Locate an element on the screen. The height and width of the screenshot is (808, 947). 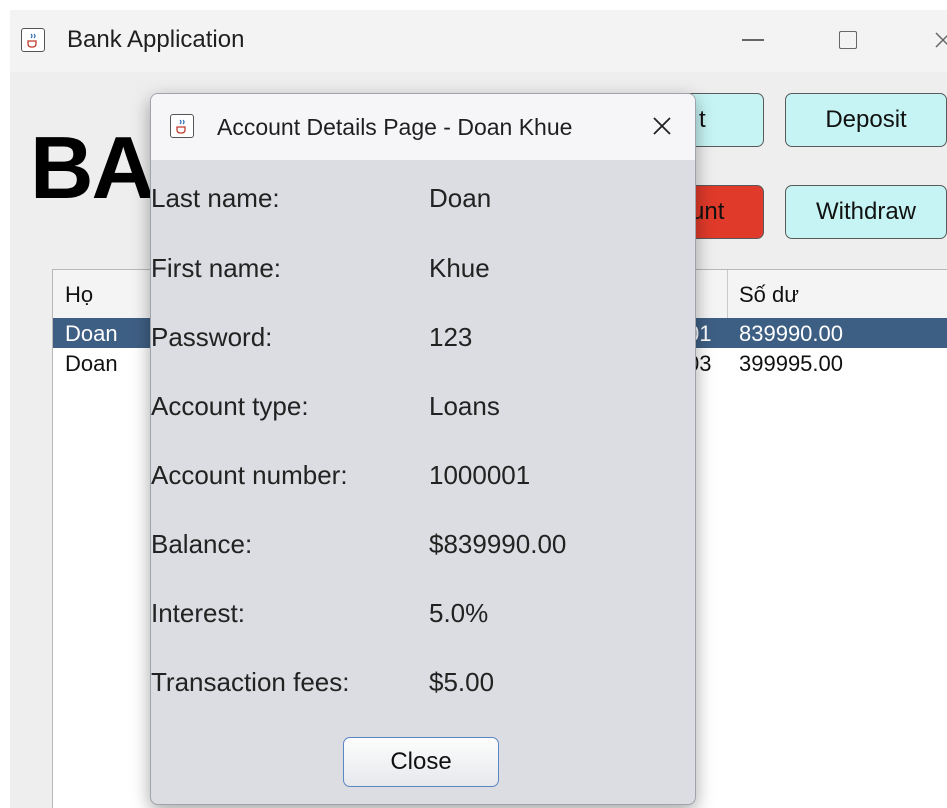
window-close-button is located at coordinates (933, 40).